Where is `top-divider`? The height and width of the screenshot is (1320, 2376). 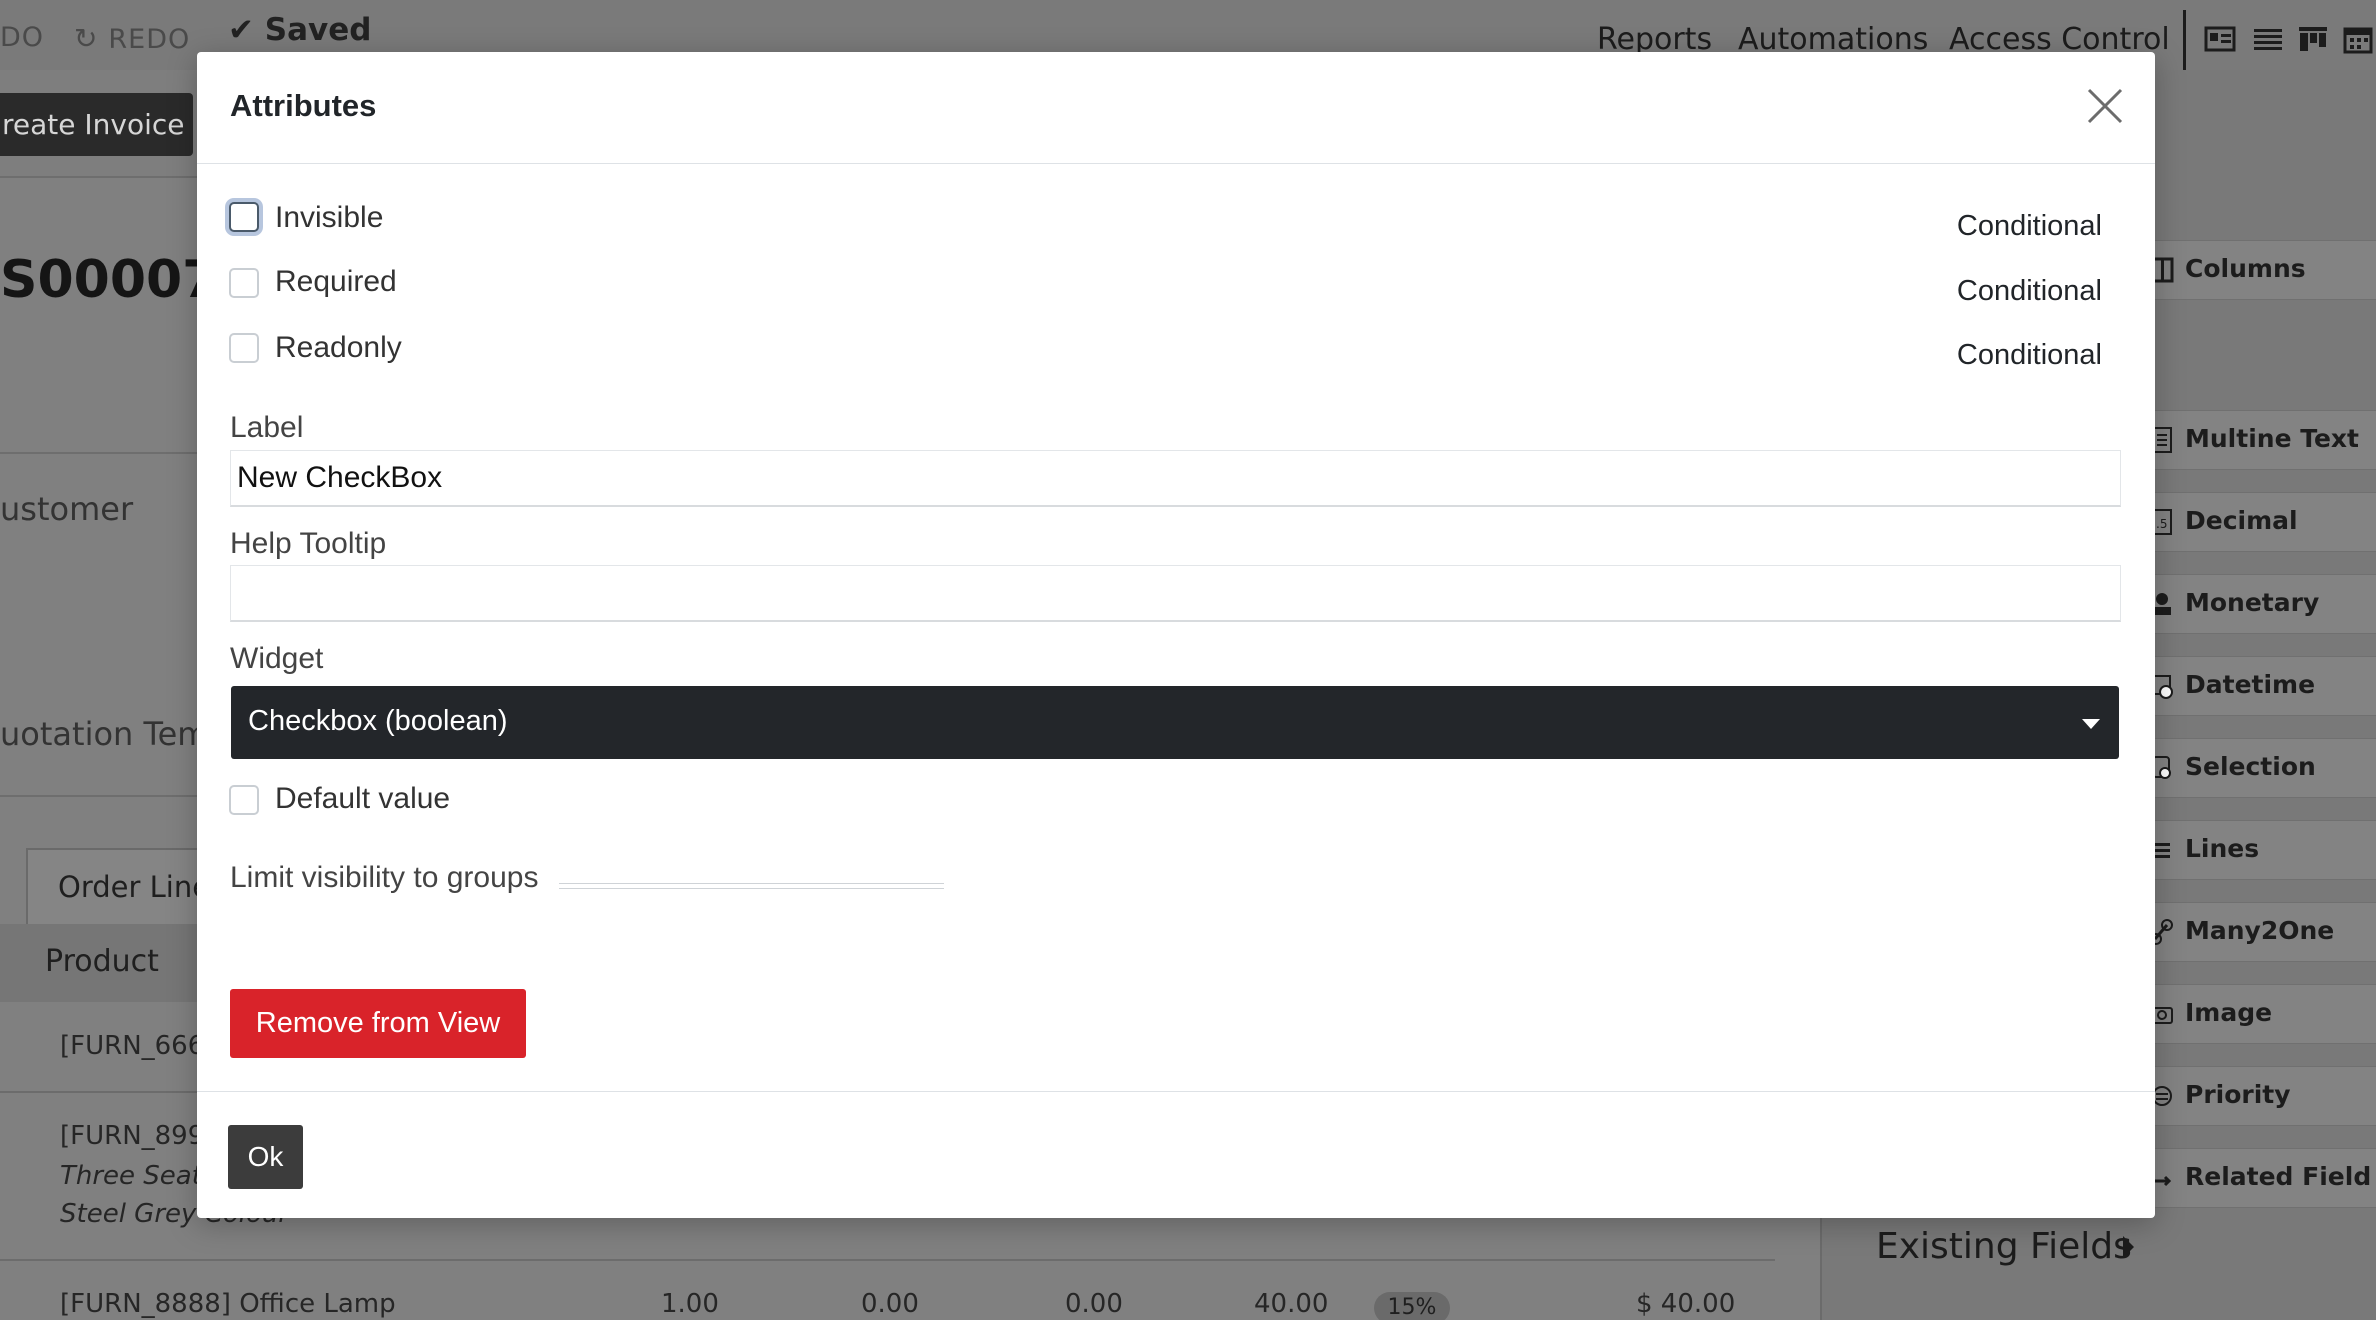 top-divider is located at coordinates (2184, 40).